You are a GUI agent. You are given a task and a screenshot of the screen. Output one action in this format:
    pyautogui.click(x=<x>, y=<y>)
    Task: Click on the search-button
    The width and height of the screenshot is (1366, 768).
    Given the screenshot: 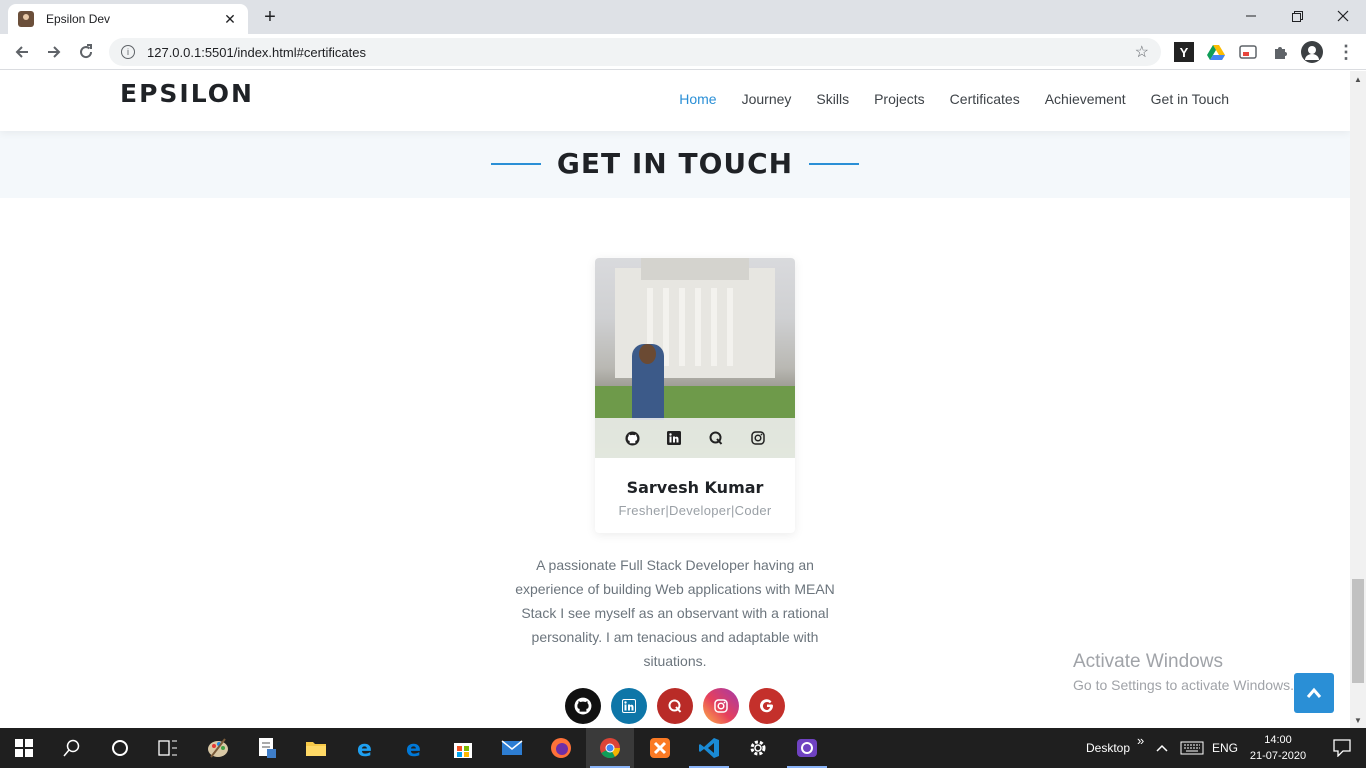 What is the action you would take?
    pyautogui.click(x=72, y=748)
    